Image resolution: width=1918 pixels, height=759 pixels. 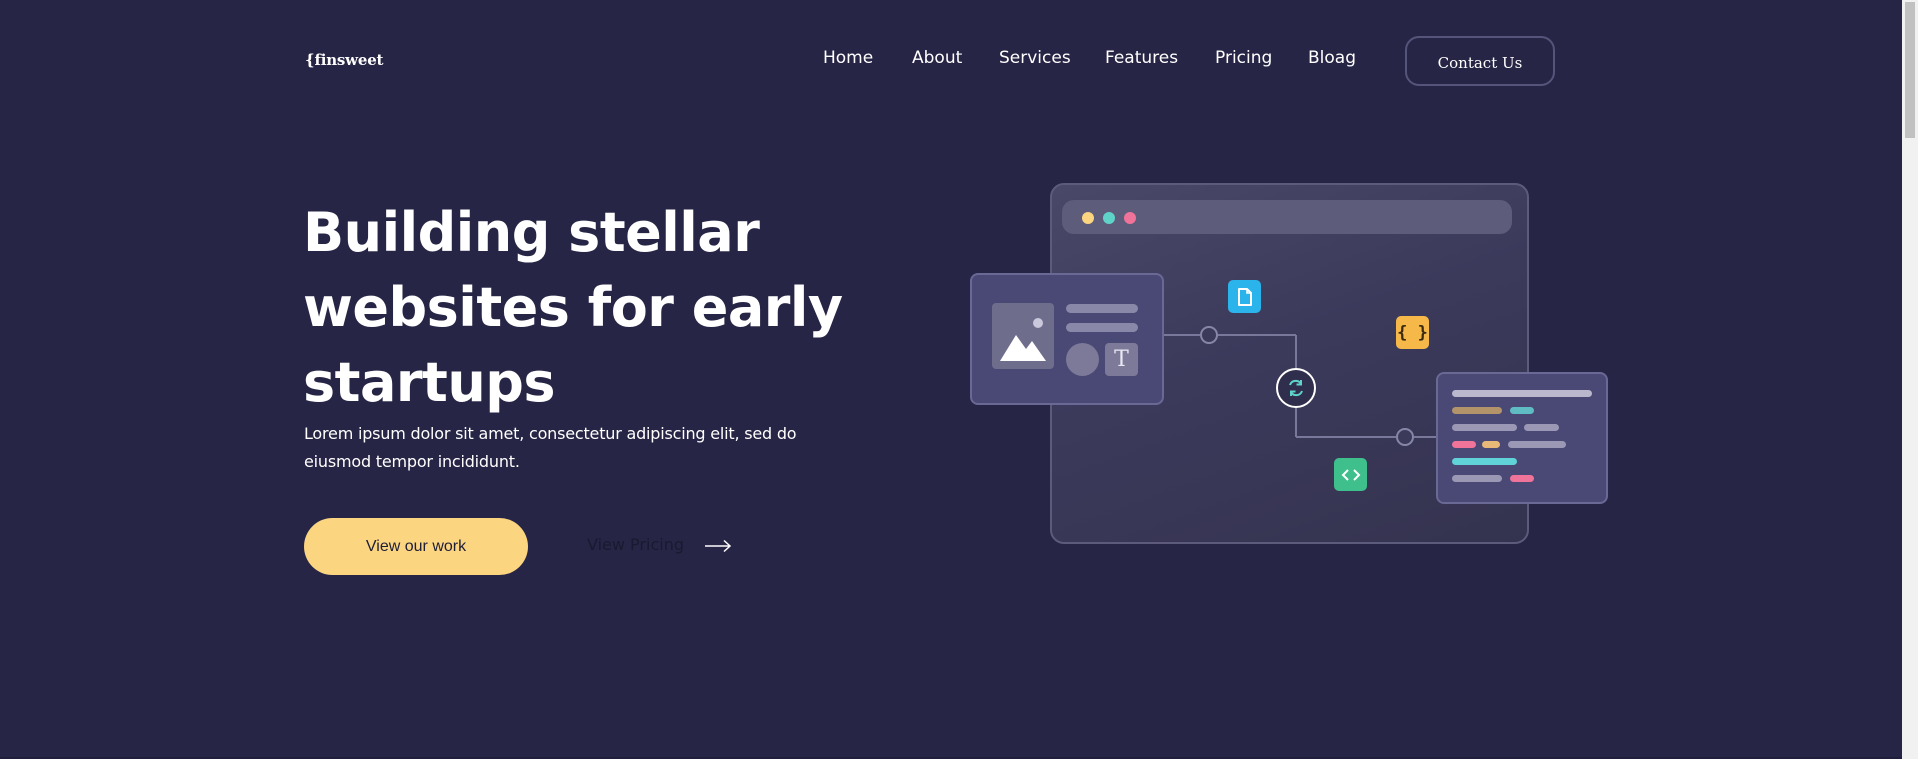 What do you see at coordinates (1067, 339) in the screenshot?
I see `content-card-graphic: T` at bounding box center [1067, 339].